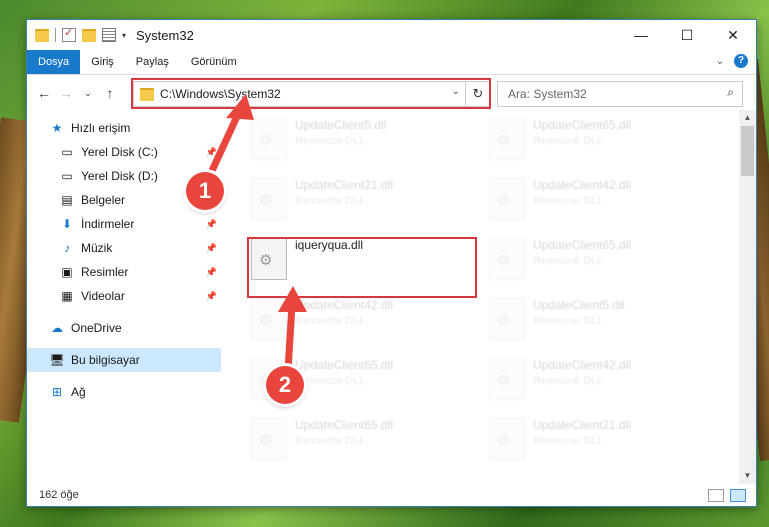 The height and width of the screenshot is (527, 769). Describe the element at coordinates (102, 62) in the screenshot. I see `tab-home: Giriş` at that location.